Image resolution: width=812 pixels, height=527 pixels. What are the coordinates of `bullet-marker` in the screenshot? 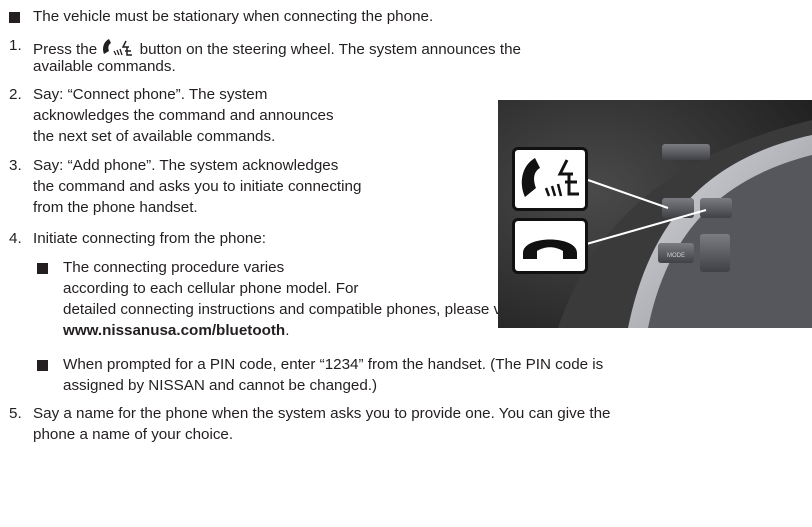 It's located at (14, 17).